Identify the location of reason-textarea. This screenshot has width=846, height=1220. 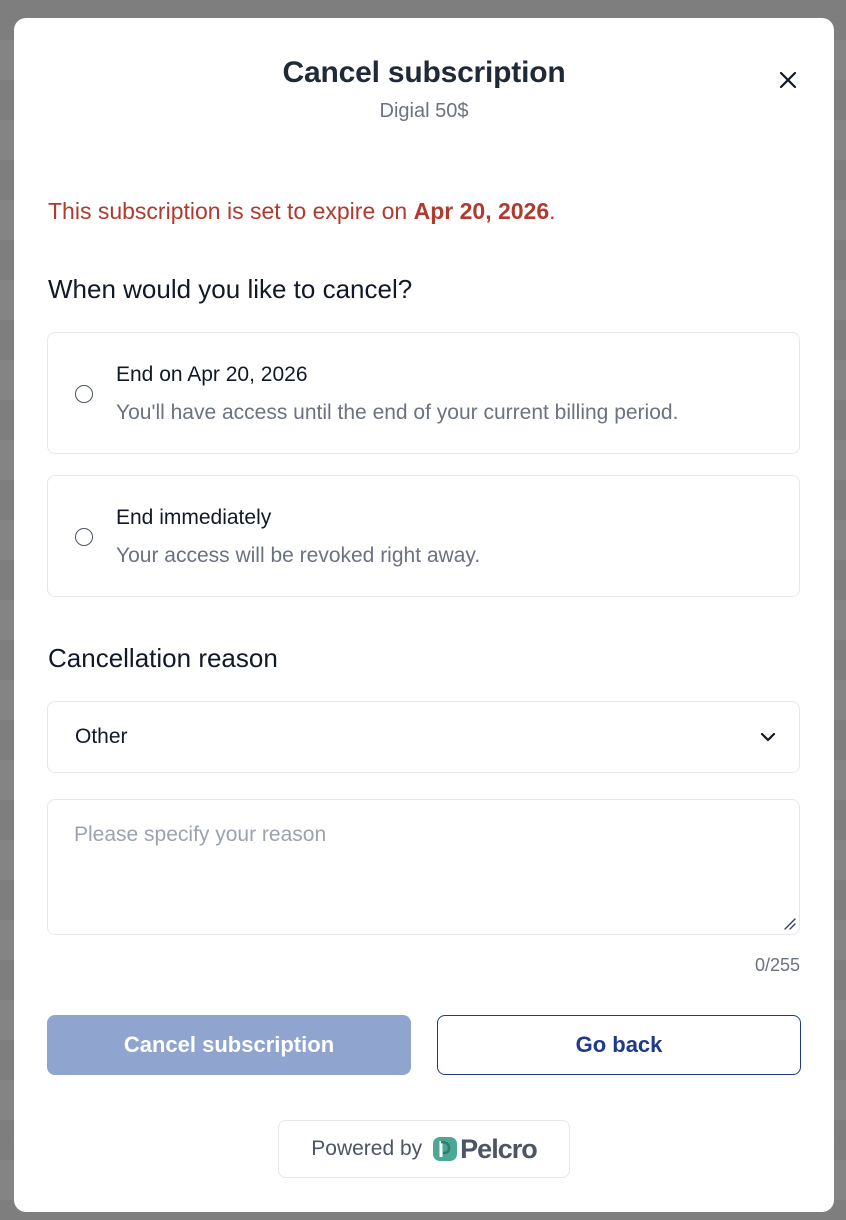
(423, 867).